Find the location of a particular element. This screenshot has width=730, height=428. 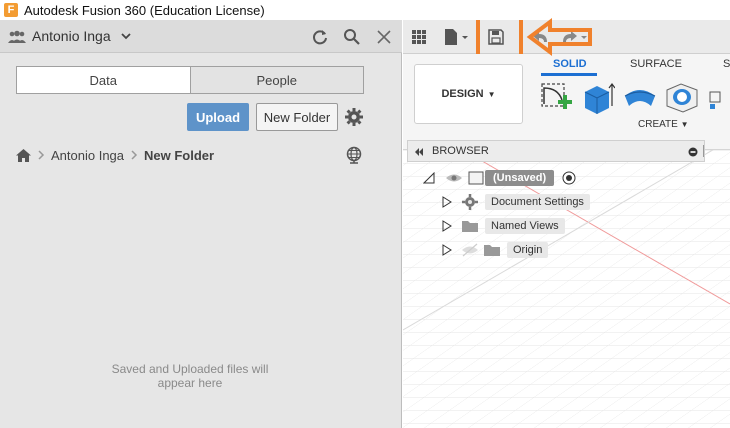

tree-label: Document Settings is located at coordinates (537, 202).